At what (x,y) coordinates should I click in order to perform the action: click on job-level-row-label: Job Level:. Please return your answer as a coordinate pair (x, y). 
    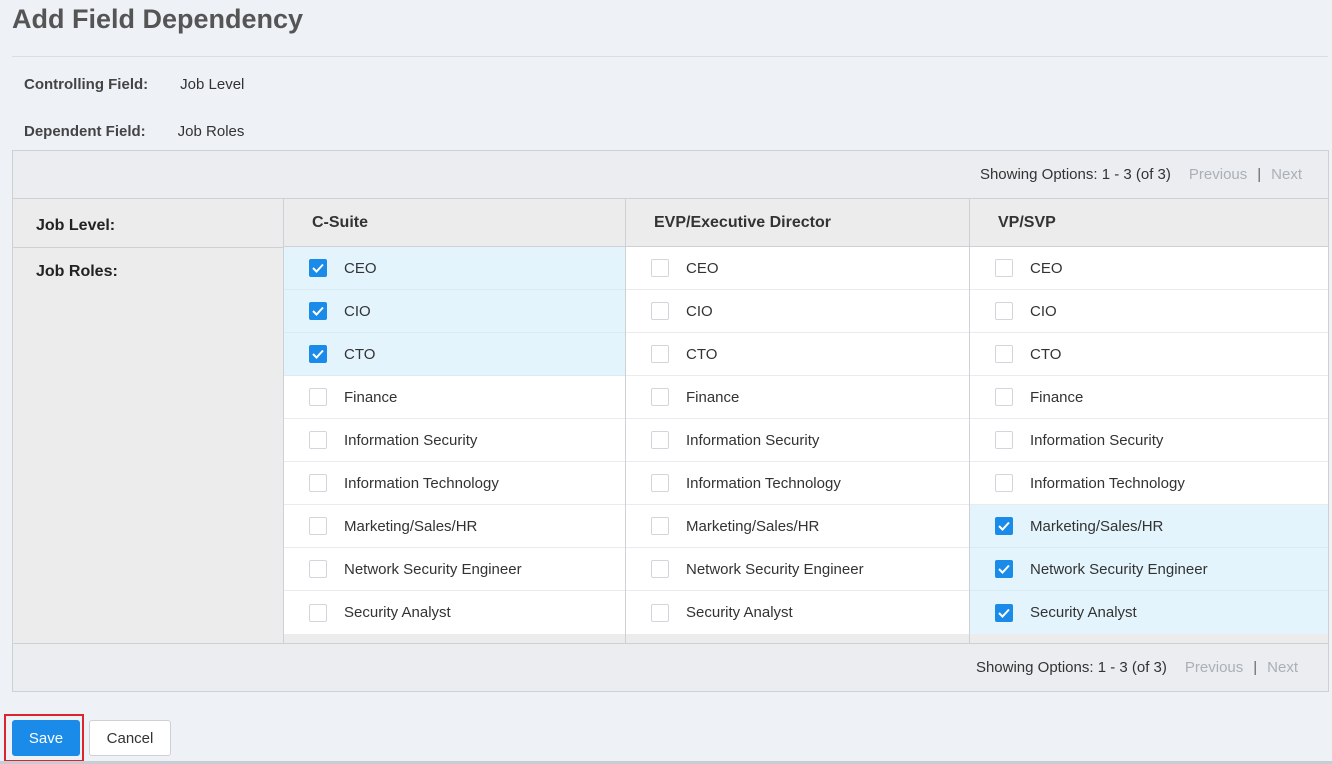
    Looking at the image, I should click on (76, 225).